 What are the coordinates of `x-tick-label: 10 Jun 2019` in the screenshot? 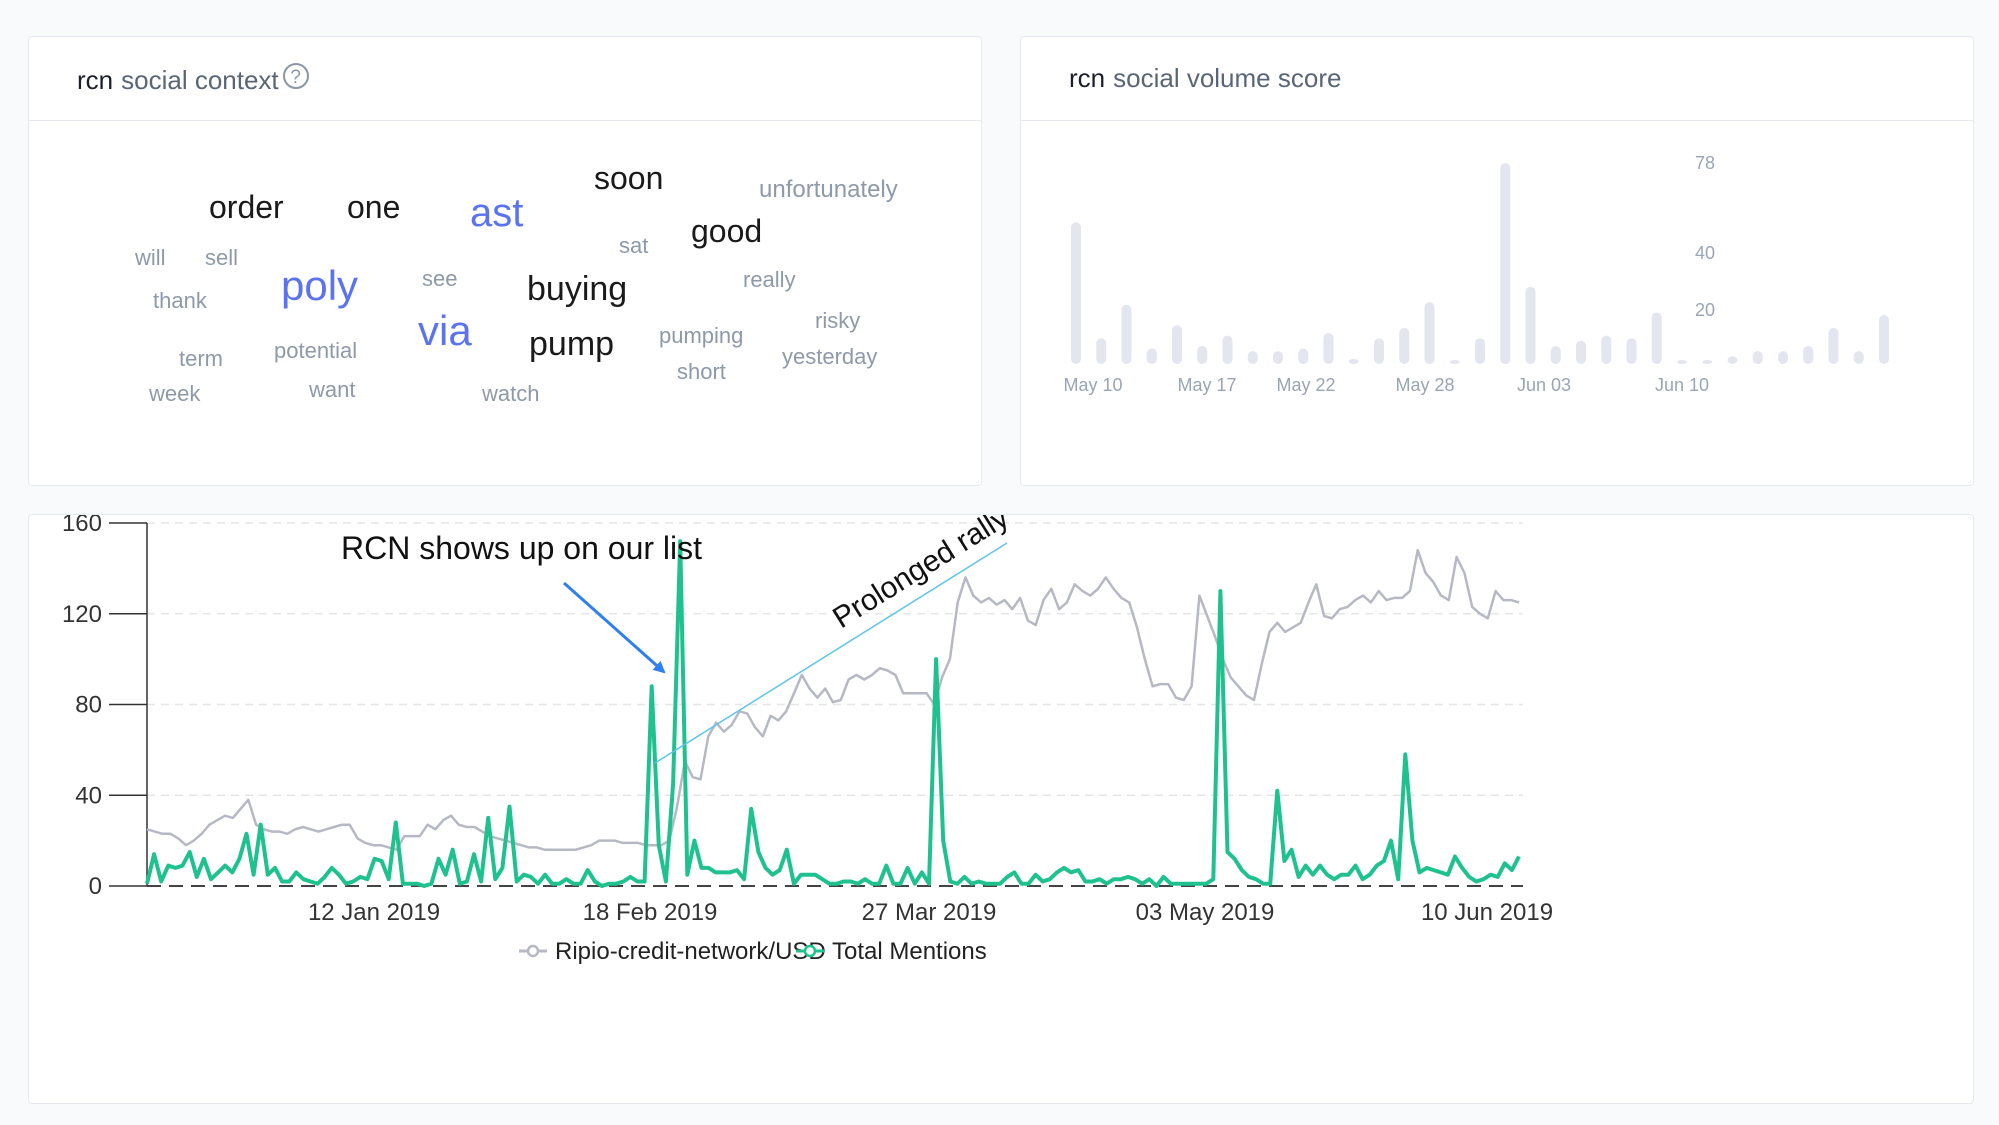 It's located at (1487, 912).